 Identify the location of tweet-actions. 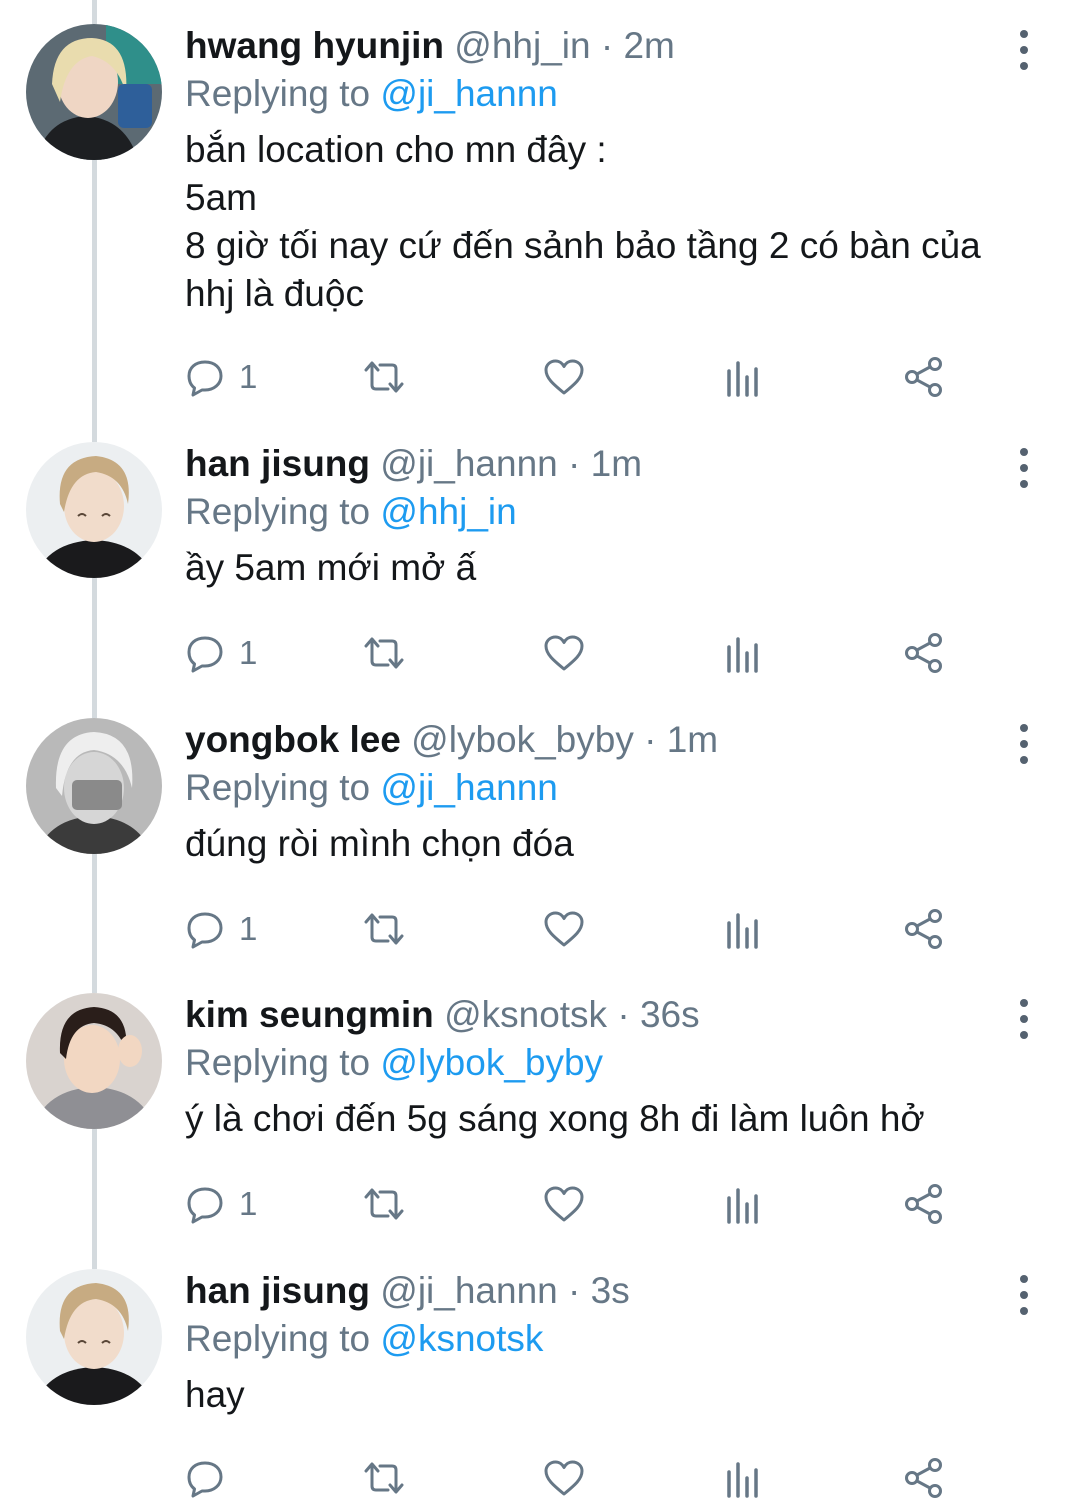
(575, 1478).